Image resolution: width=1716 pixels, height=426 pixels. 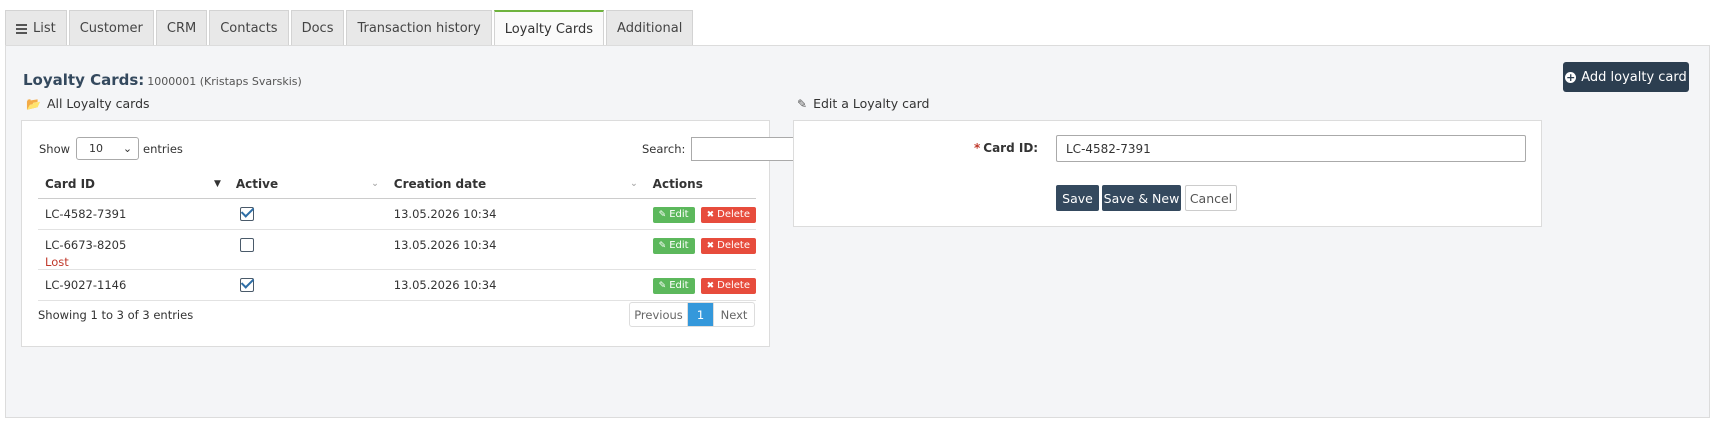 I want to click on col-label: Actions, so click(x=677, y=184).